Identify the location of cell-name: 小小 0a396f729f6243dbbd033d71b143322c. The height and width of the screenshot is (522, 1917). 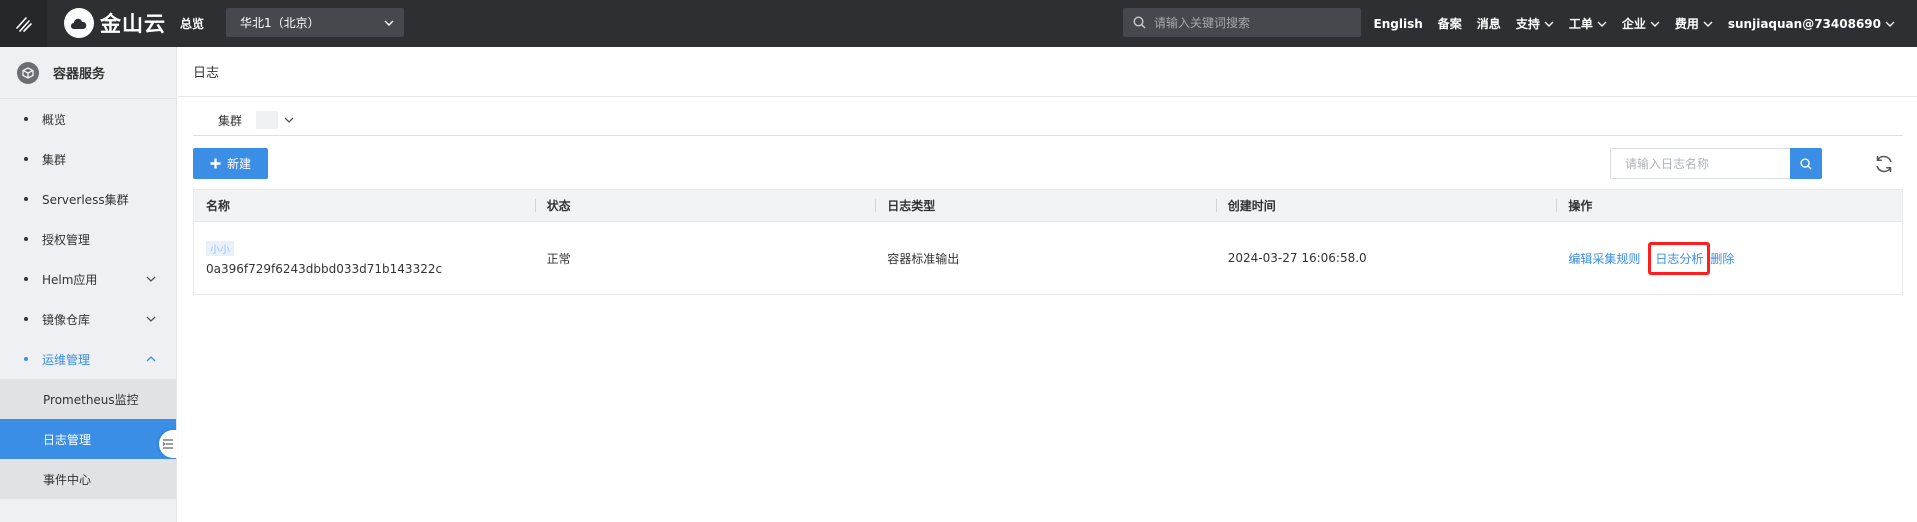
(364, 258).